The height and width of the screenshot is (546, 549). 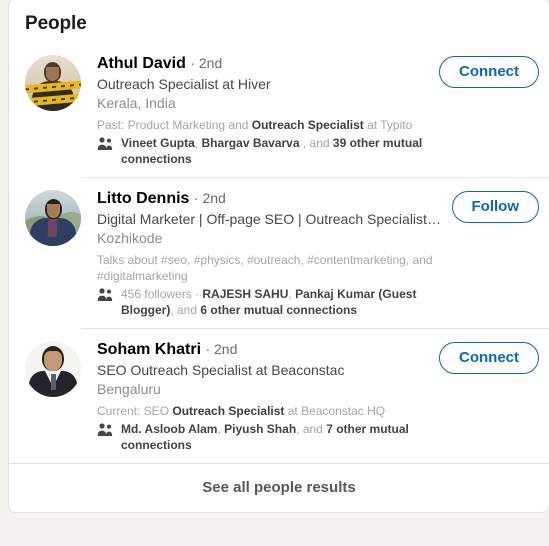 I want to click on mutual-prefix: 456 followers ·, so click(x=162, y=294).